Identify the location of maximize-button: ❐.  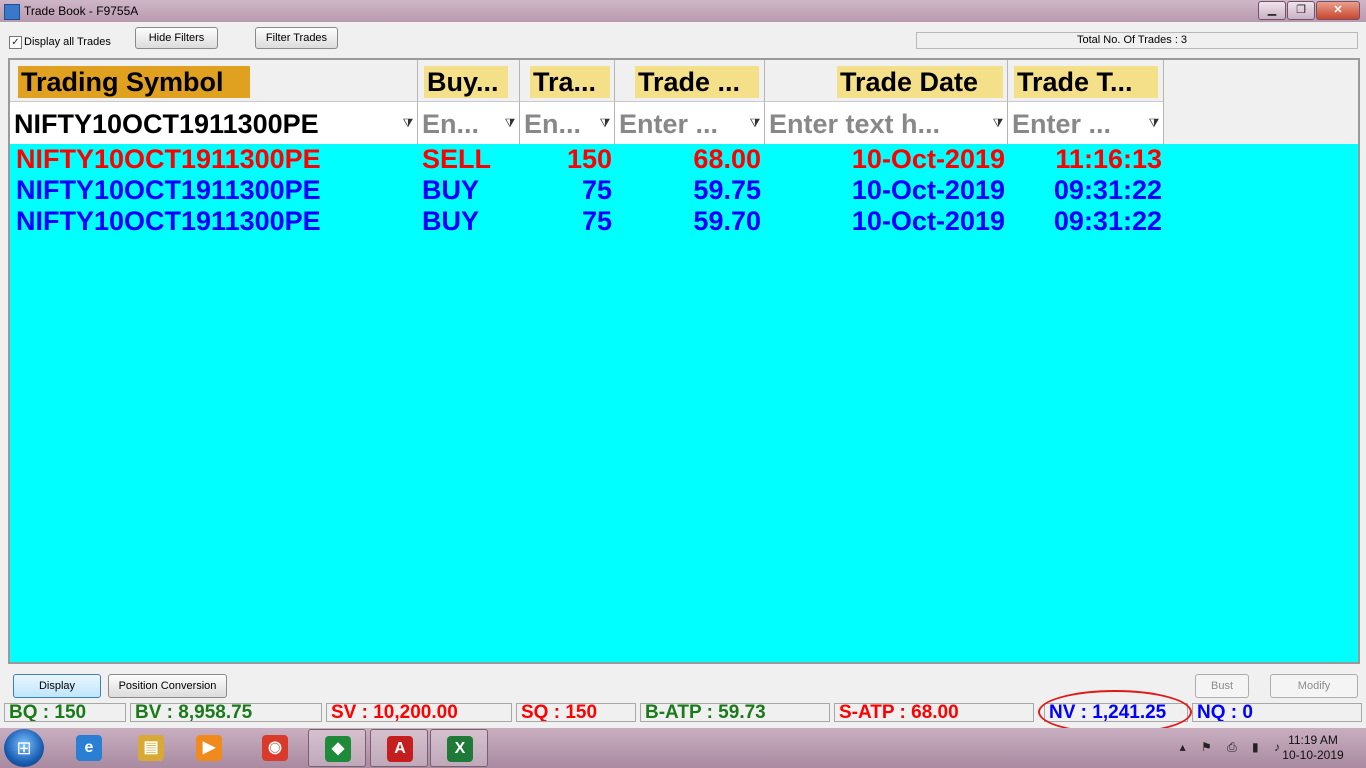
(1301, 10).